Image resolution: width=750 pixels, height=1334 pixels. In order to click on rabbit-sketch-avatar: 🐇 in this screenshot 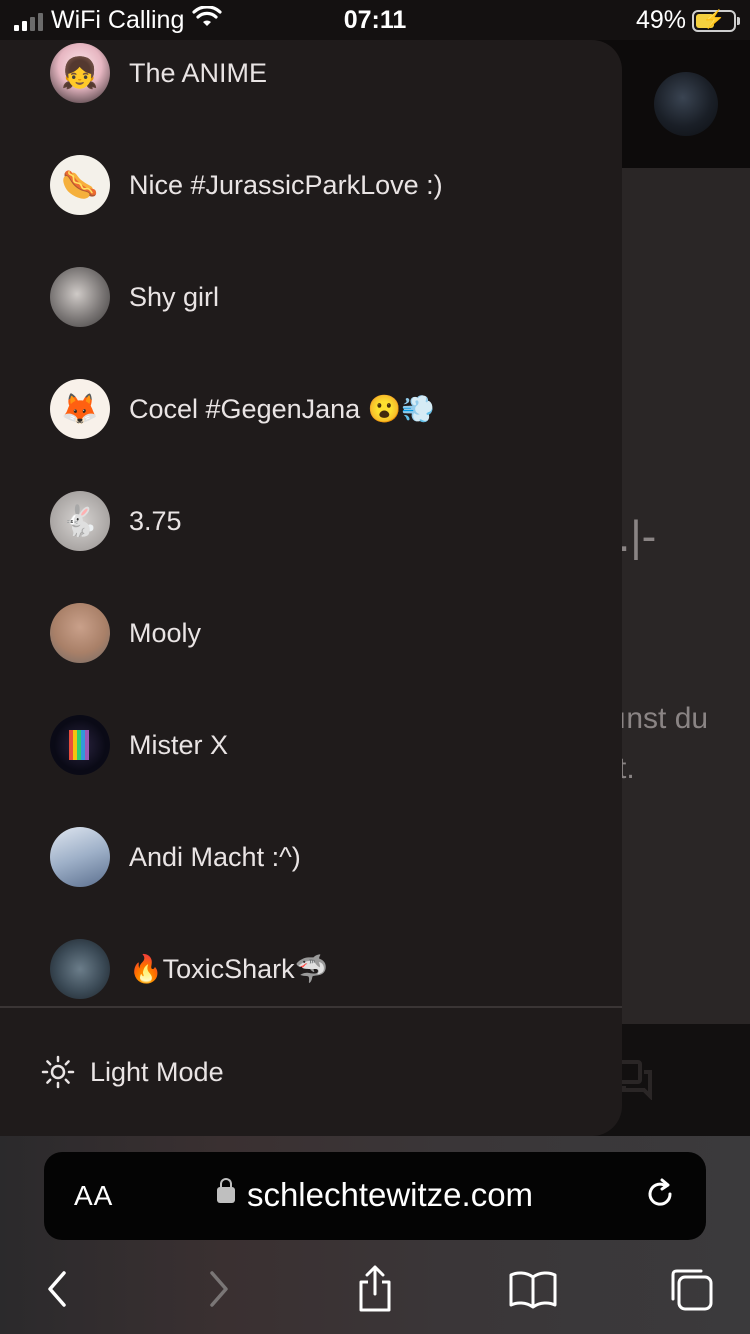, I will do `click(80, 521)`.